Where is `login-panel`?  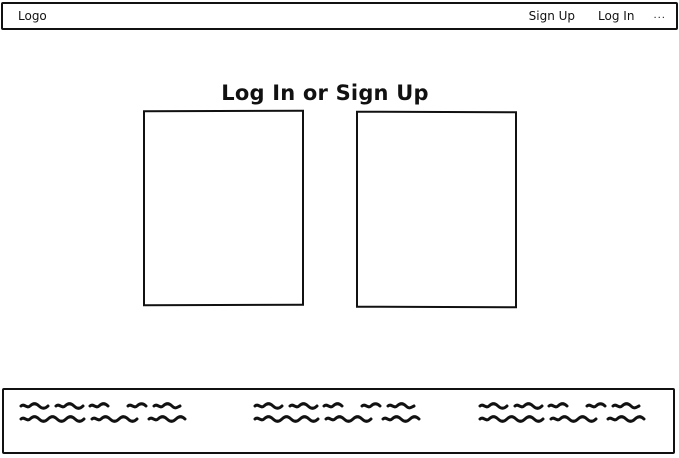 login-panel is located at coordinates (223, 208).